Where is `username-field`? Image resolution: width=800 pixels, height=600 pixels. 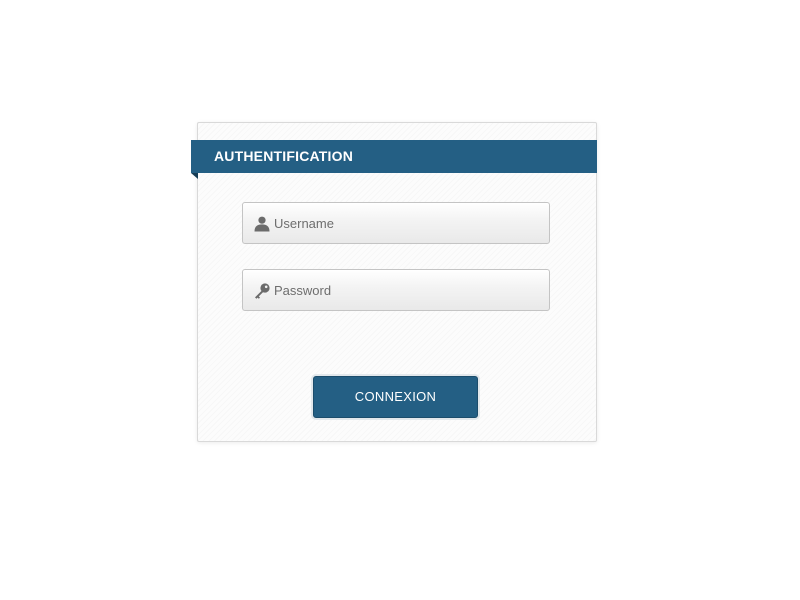
username-field is located at coordinates (396, 223).